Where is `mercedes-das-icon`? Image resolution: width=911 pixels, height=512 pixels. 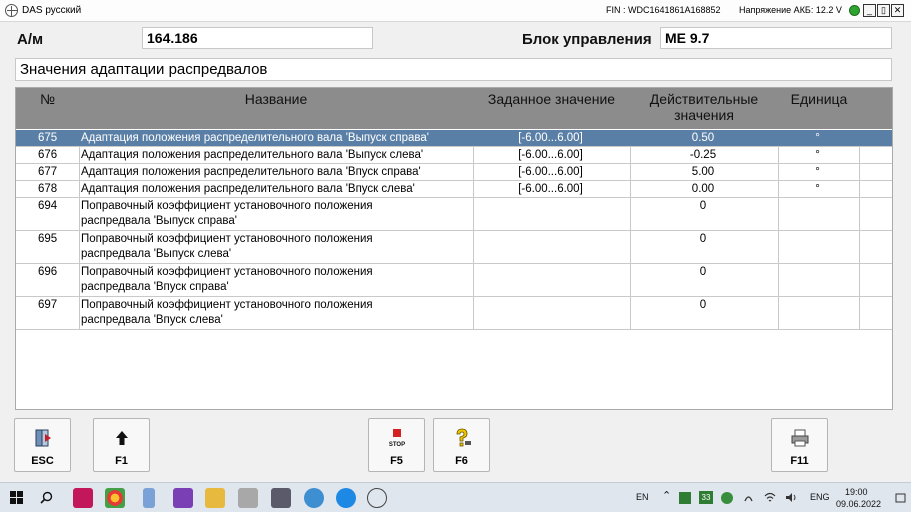 mercedes-das-icon is located at coordinates (377, 498).